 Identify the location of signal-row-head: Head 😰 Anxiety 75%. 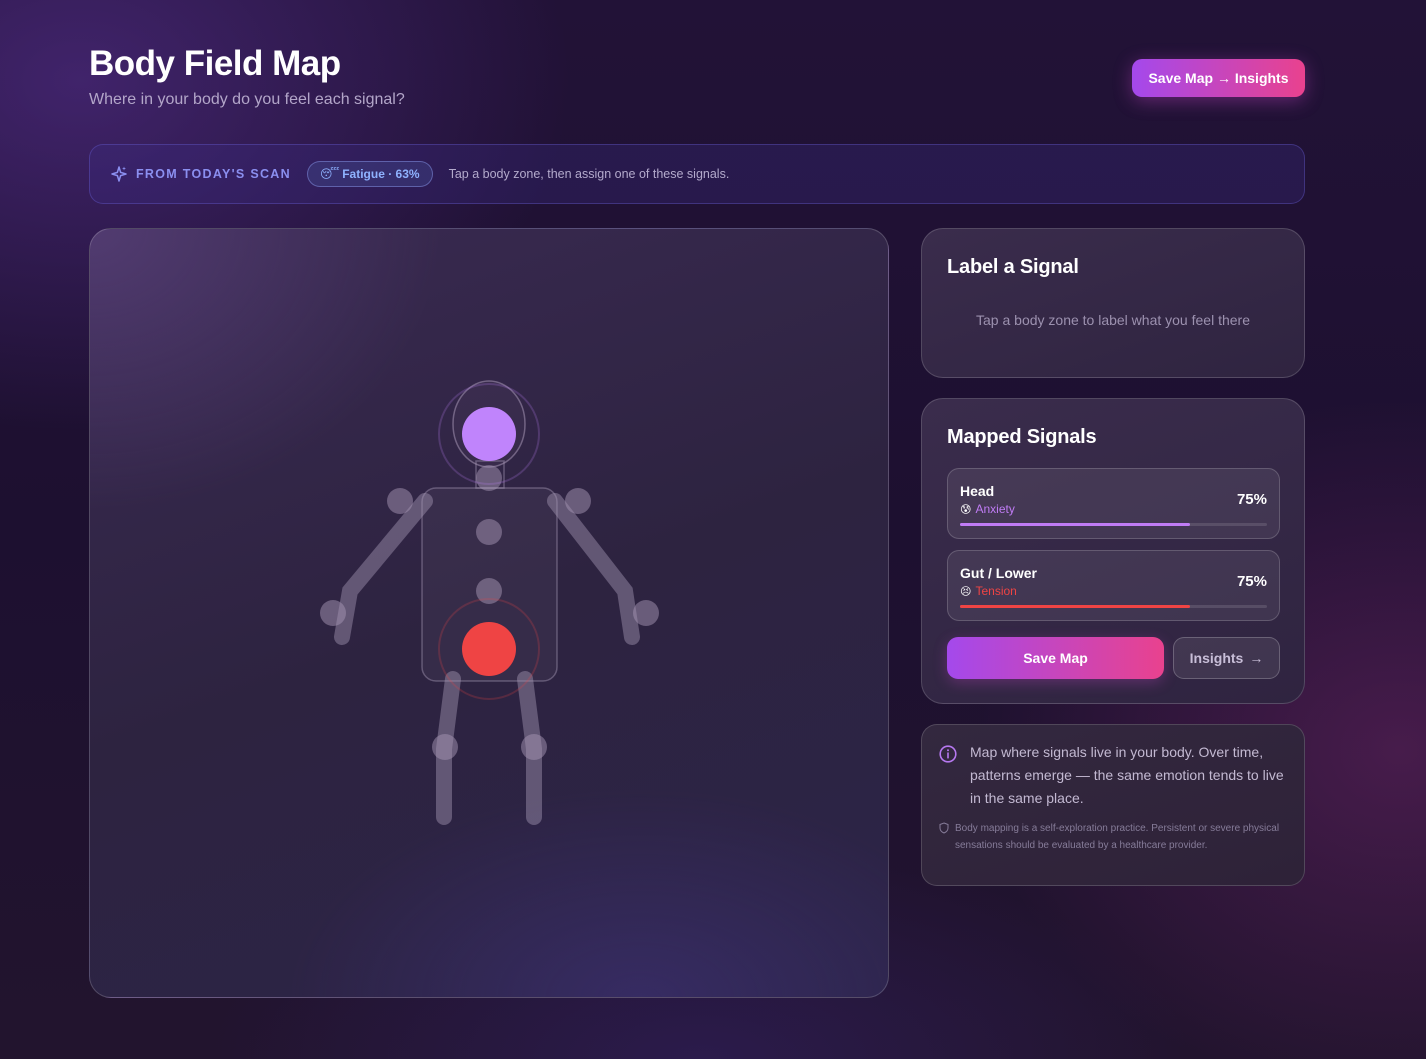
(1113, 503).